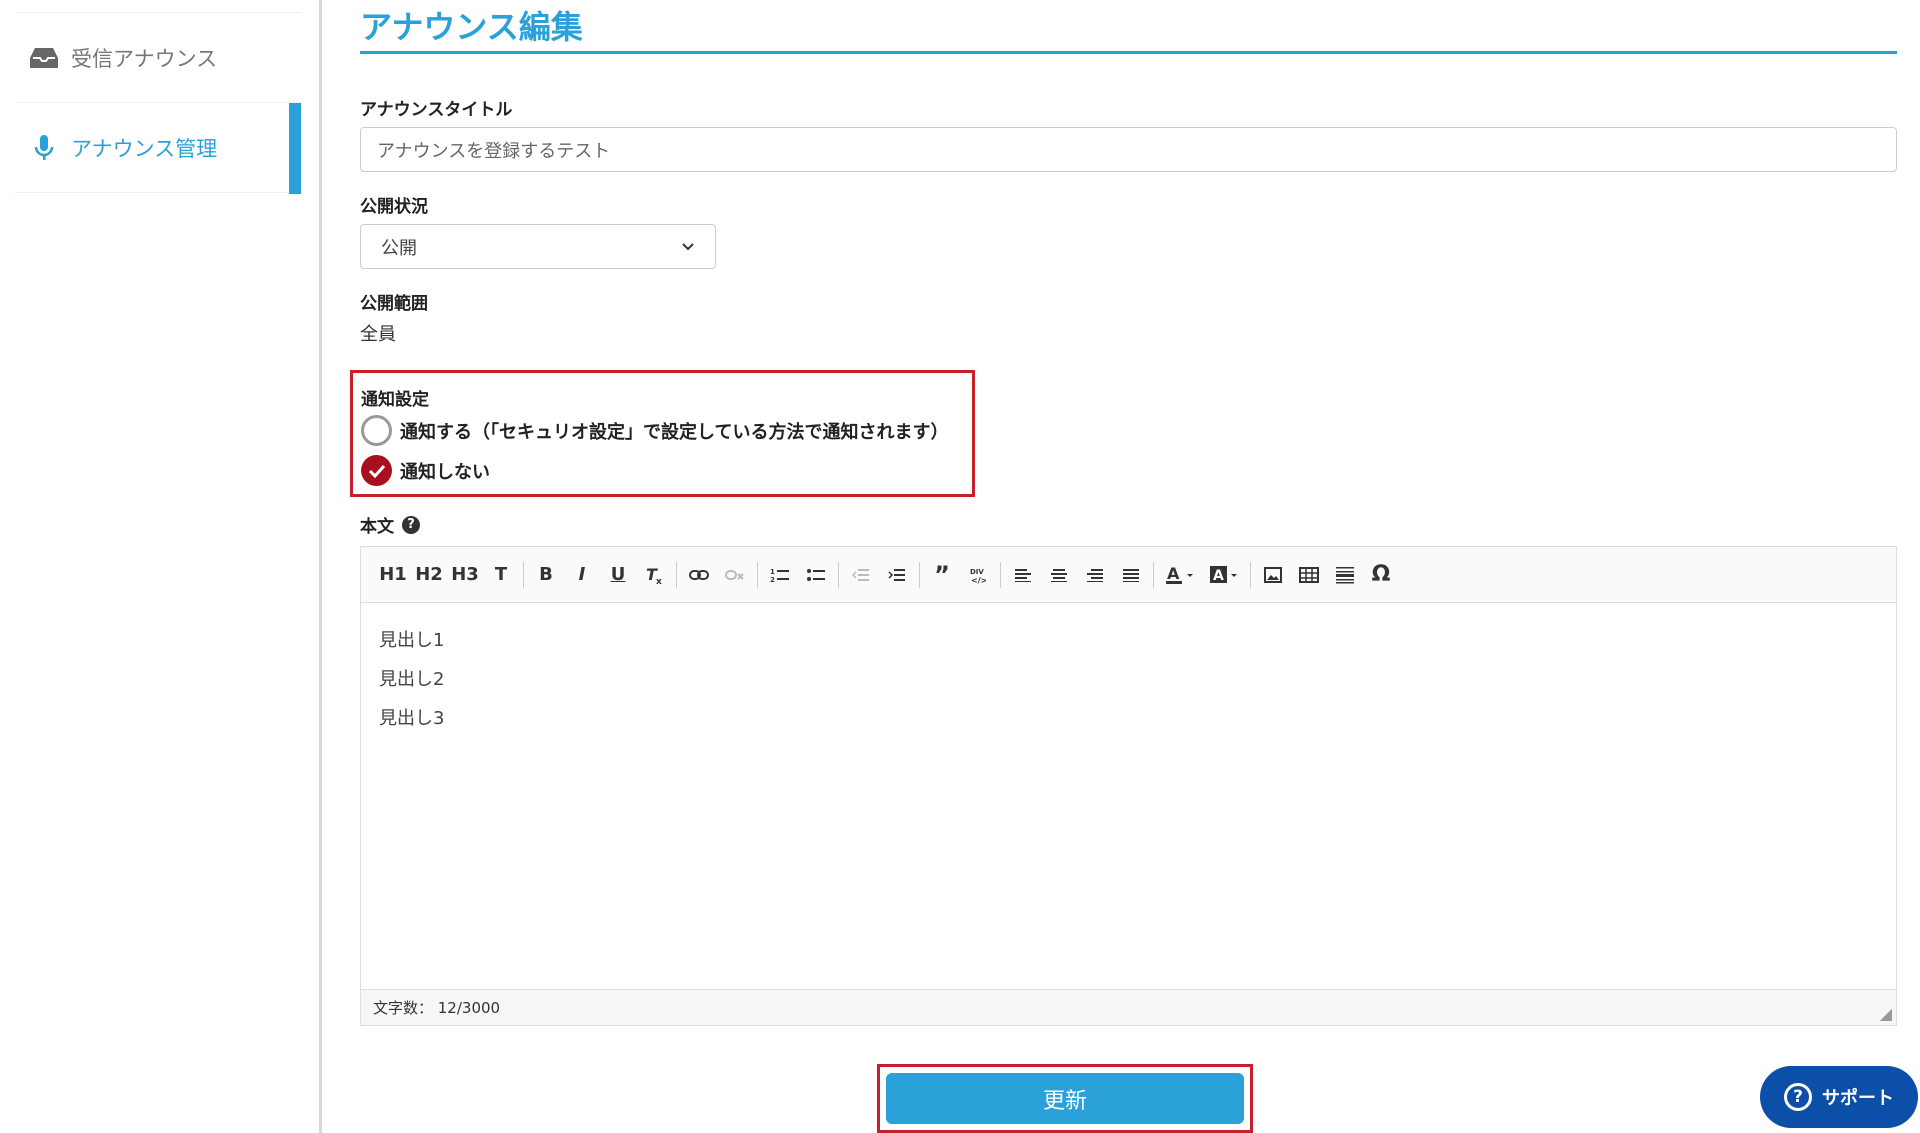 The image size is (1920, 1133). What do you see at coordinates (735, 575) in the screenshot?
I see `unlink-icon` at bounding box center [735, 575].